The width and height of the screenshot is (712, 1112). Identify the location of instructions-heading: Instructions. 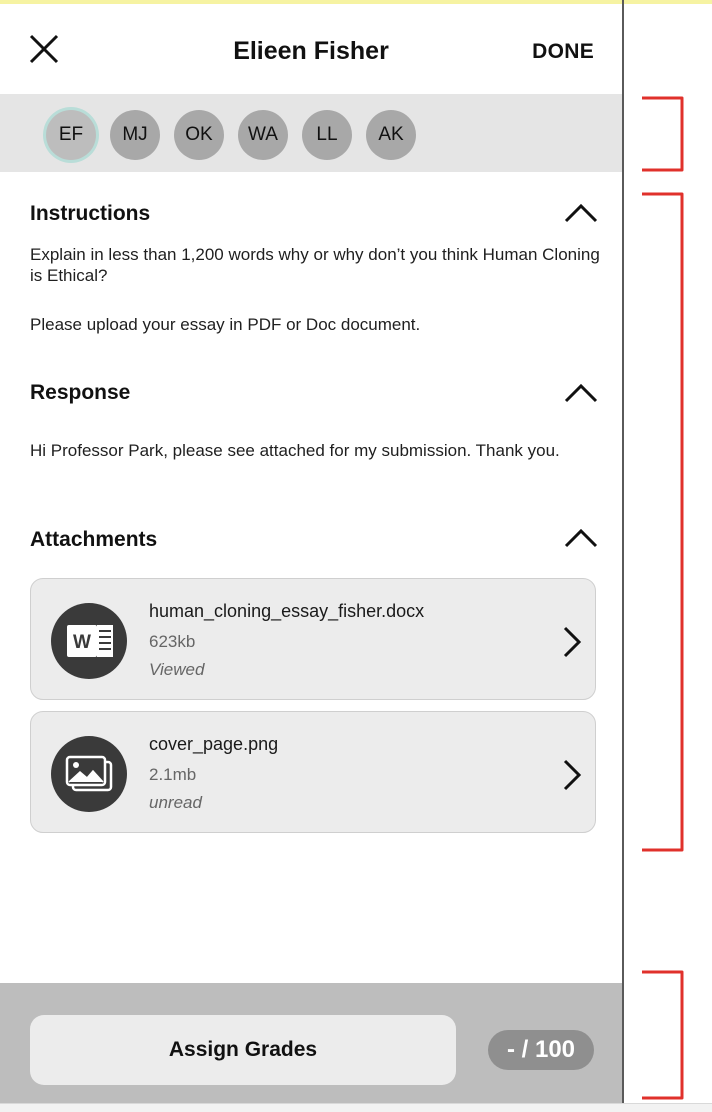
(90, 213).